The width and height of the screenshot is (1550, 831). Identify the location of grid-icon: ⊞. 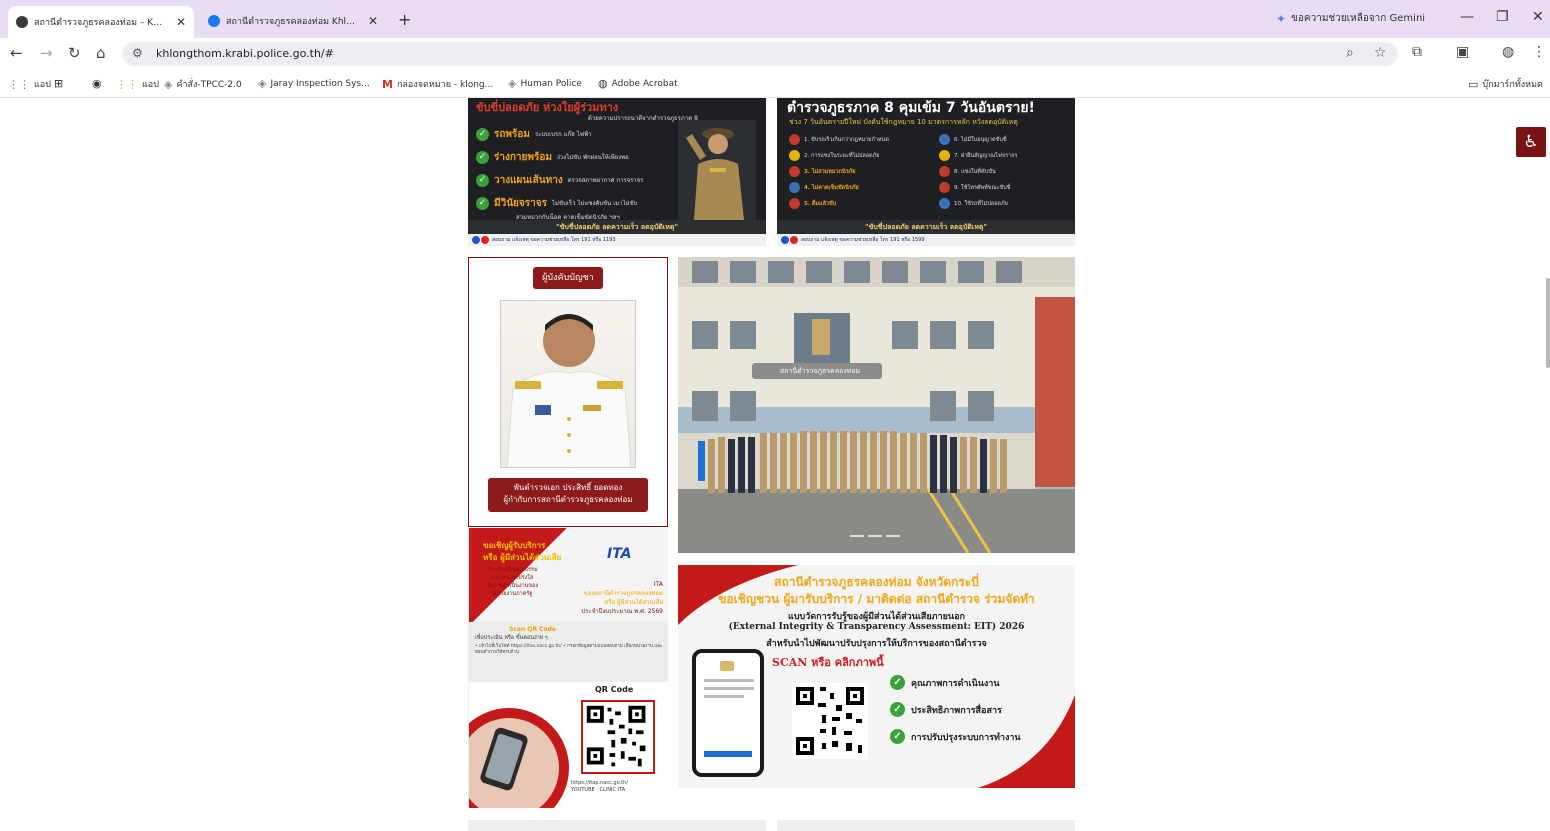
(58, 83).